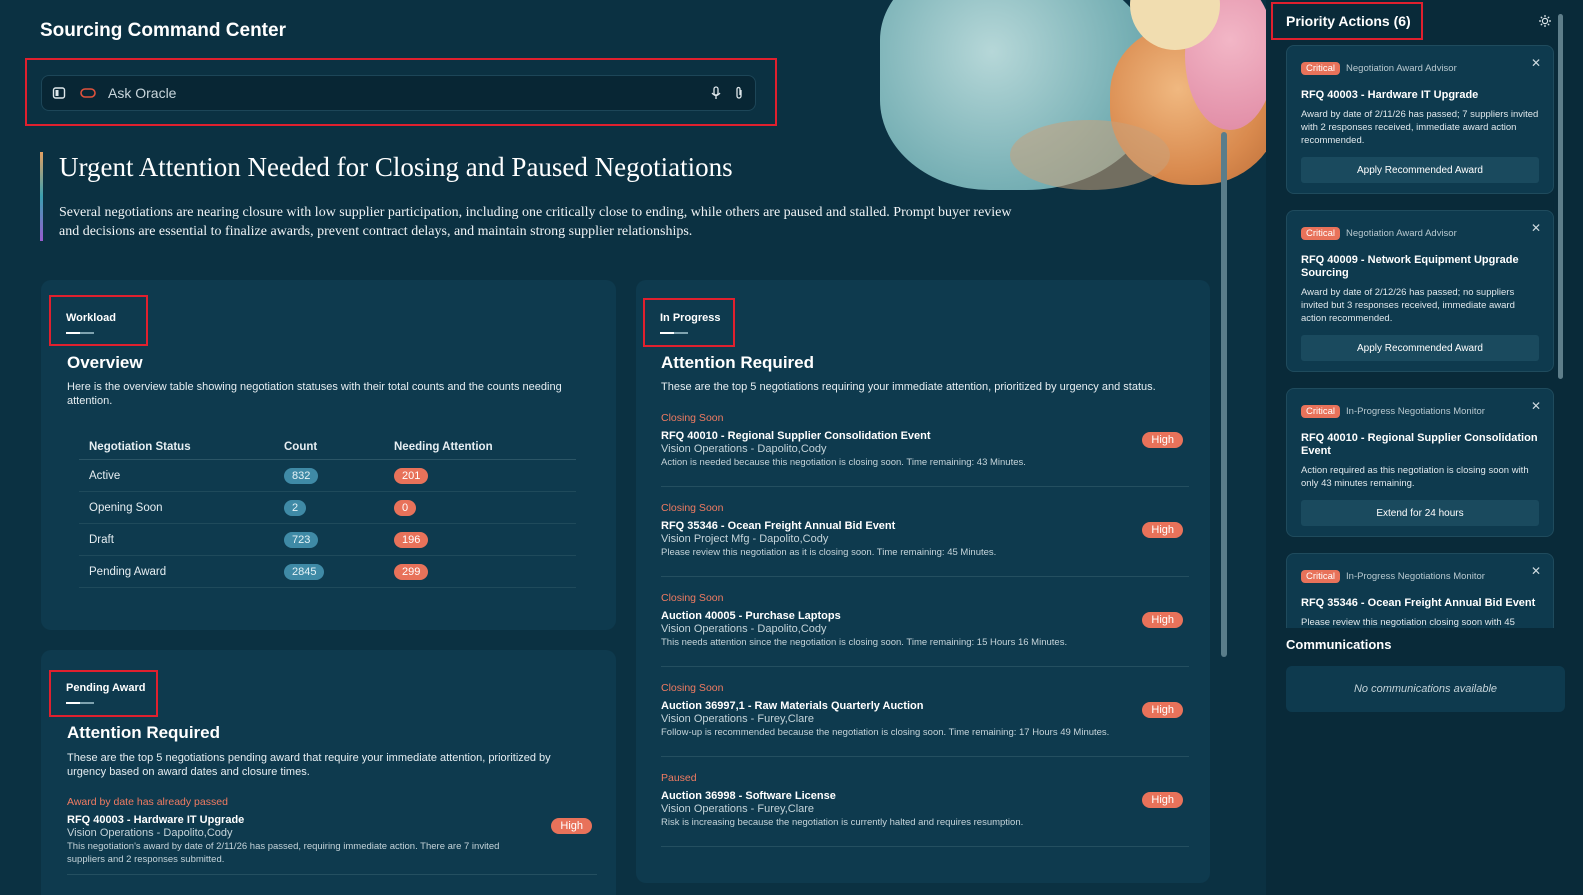 This screenshot has width=1583, height=895. Describe the element at coordinates (176, 571) in the screenshot. I see `status-cell: Pending Award` at that location.